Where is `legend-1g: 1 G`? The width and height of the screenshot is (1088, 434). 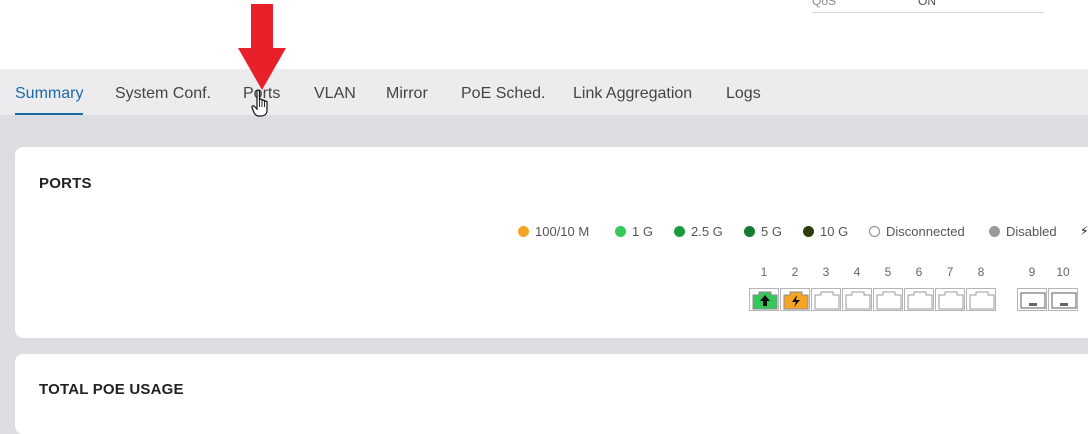
legend-1g: 1 G is located at coordinates (634, 231).